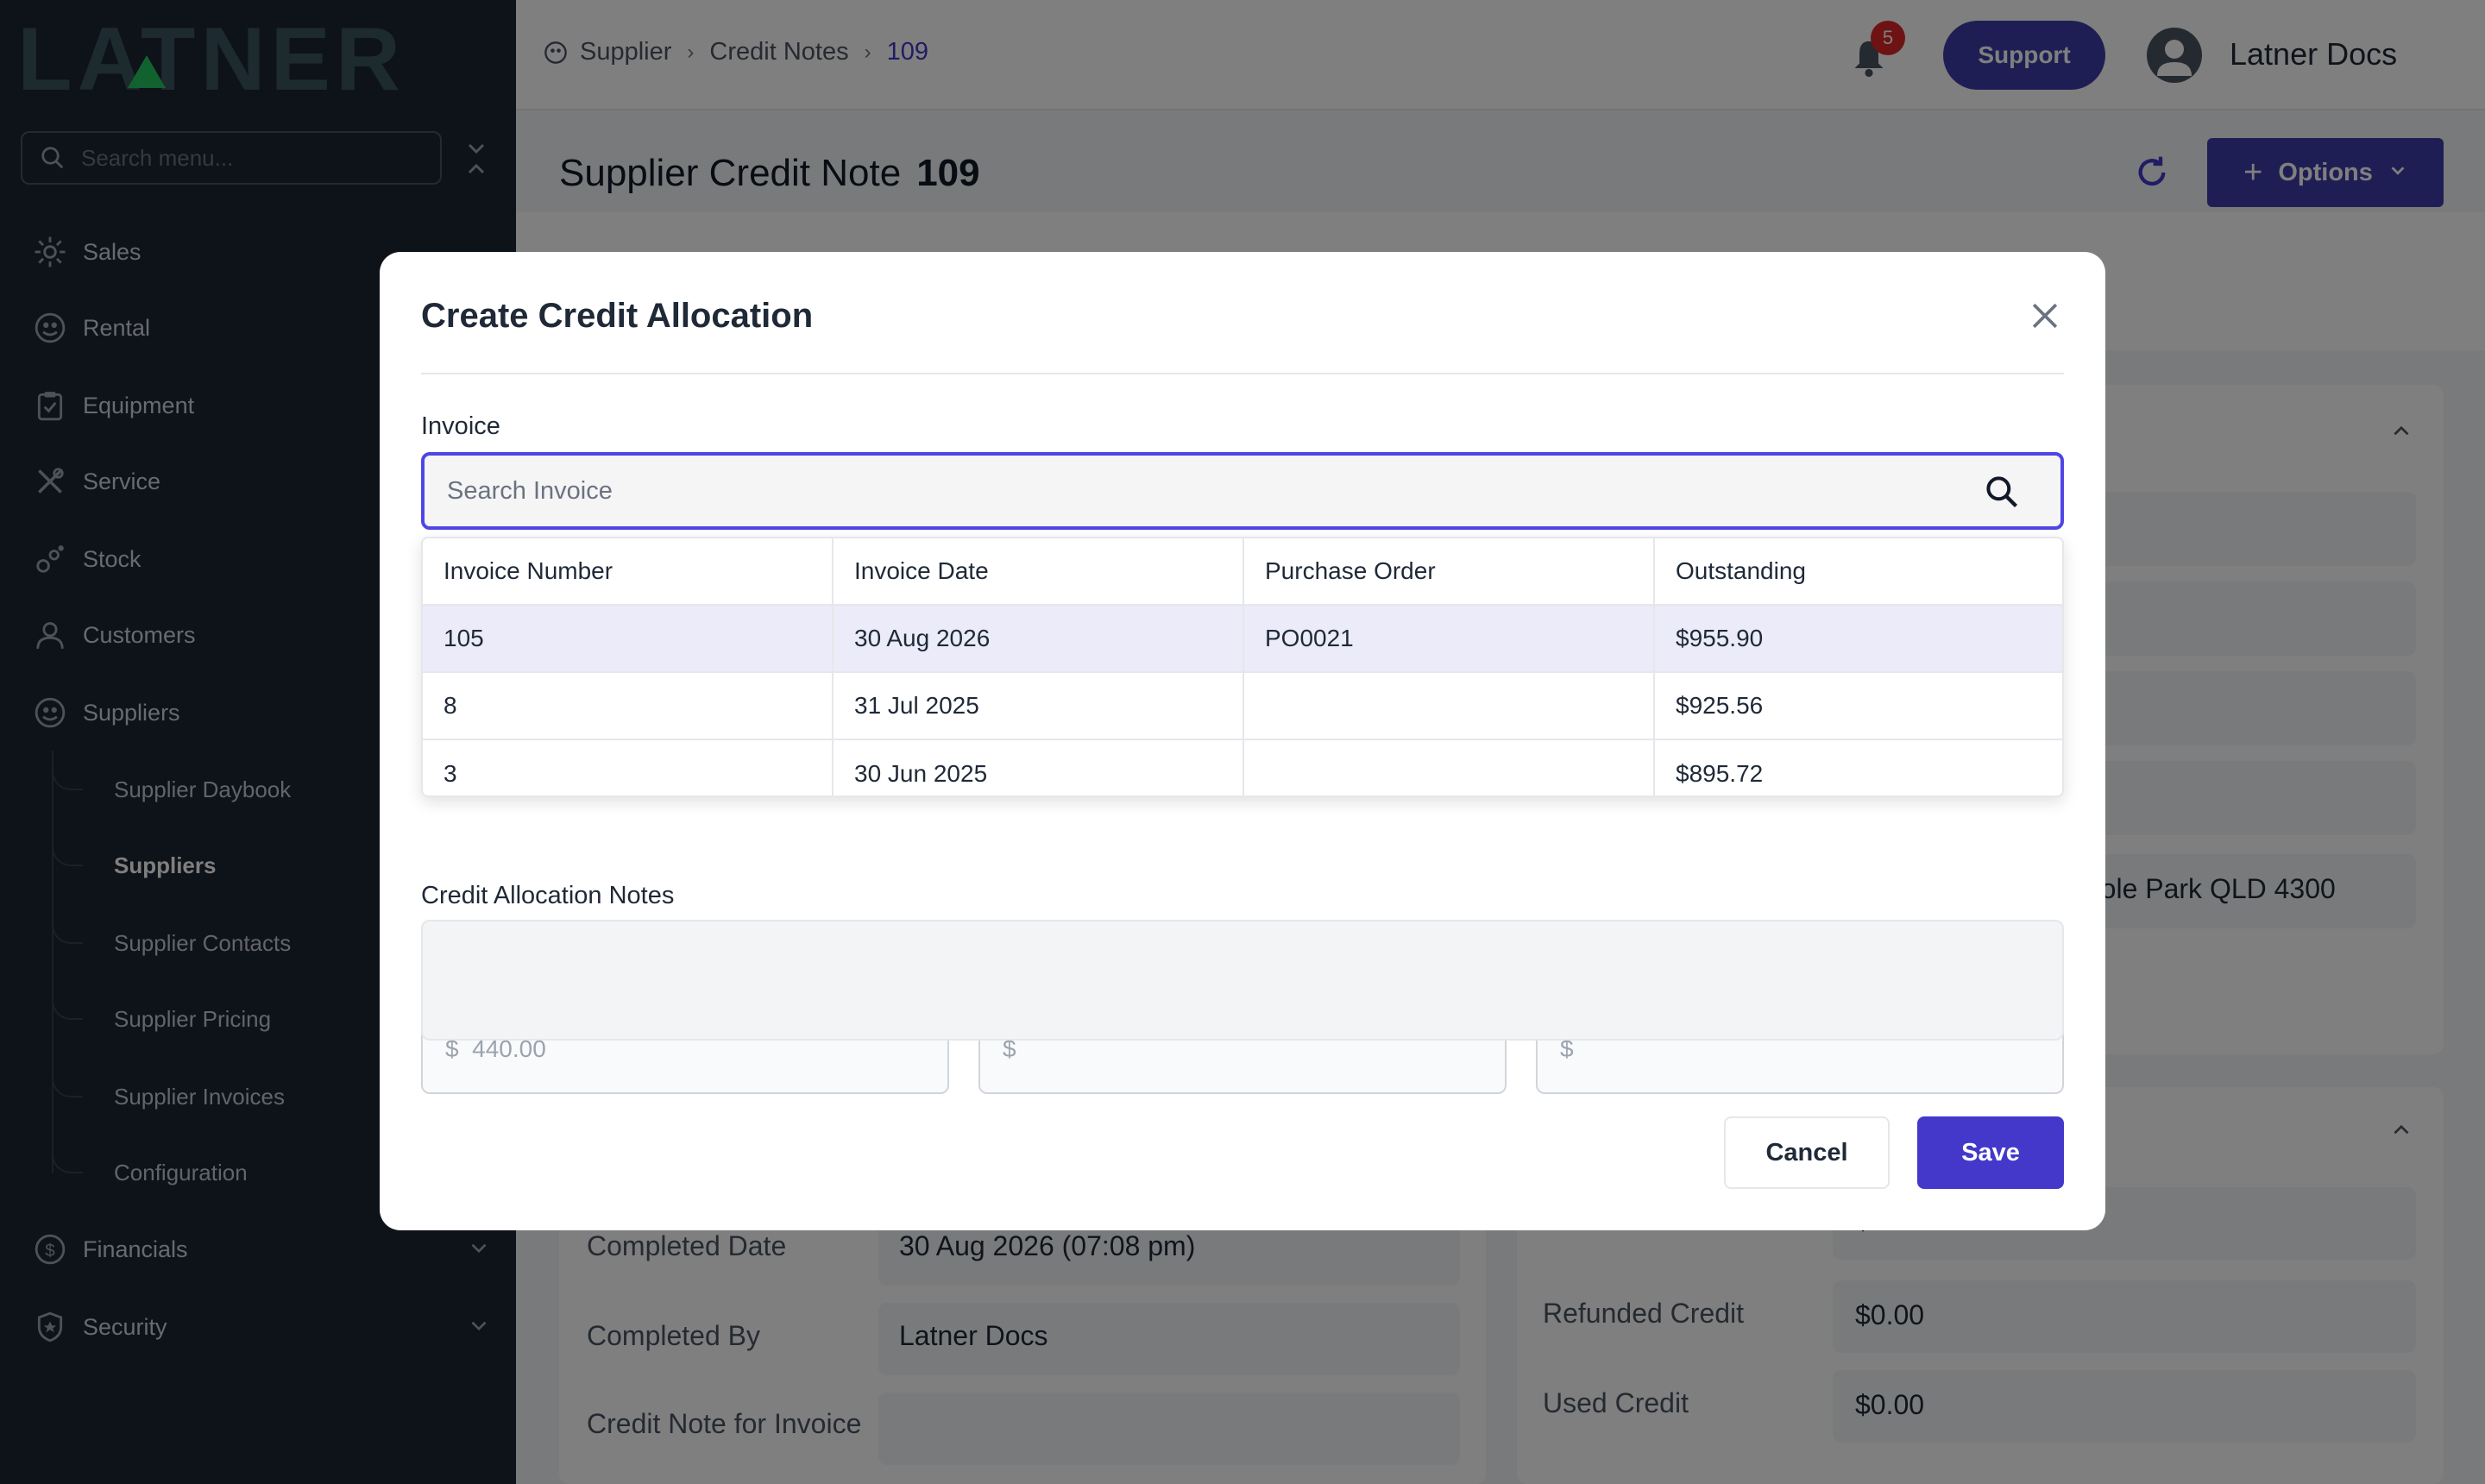  I want to click on column-header: Invoice Date, so click(1039, 571).